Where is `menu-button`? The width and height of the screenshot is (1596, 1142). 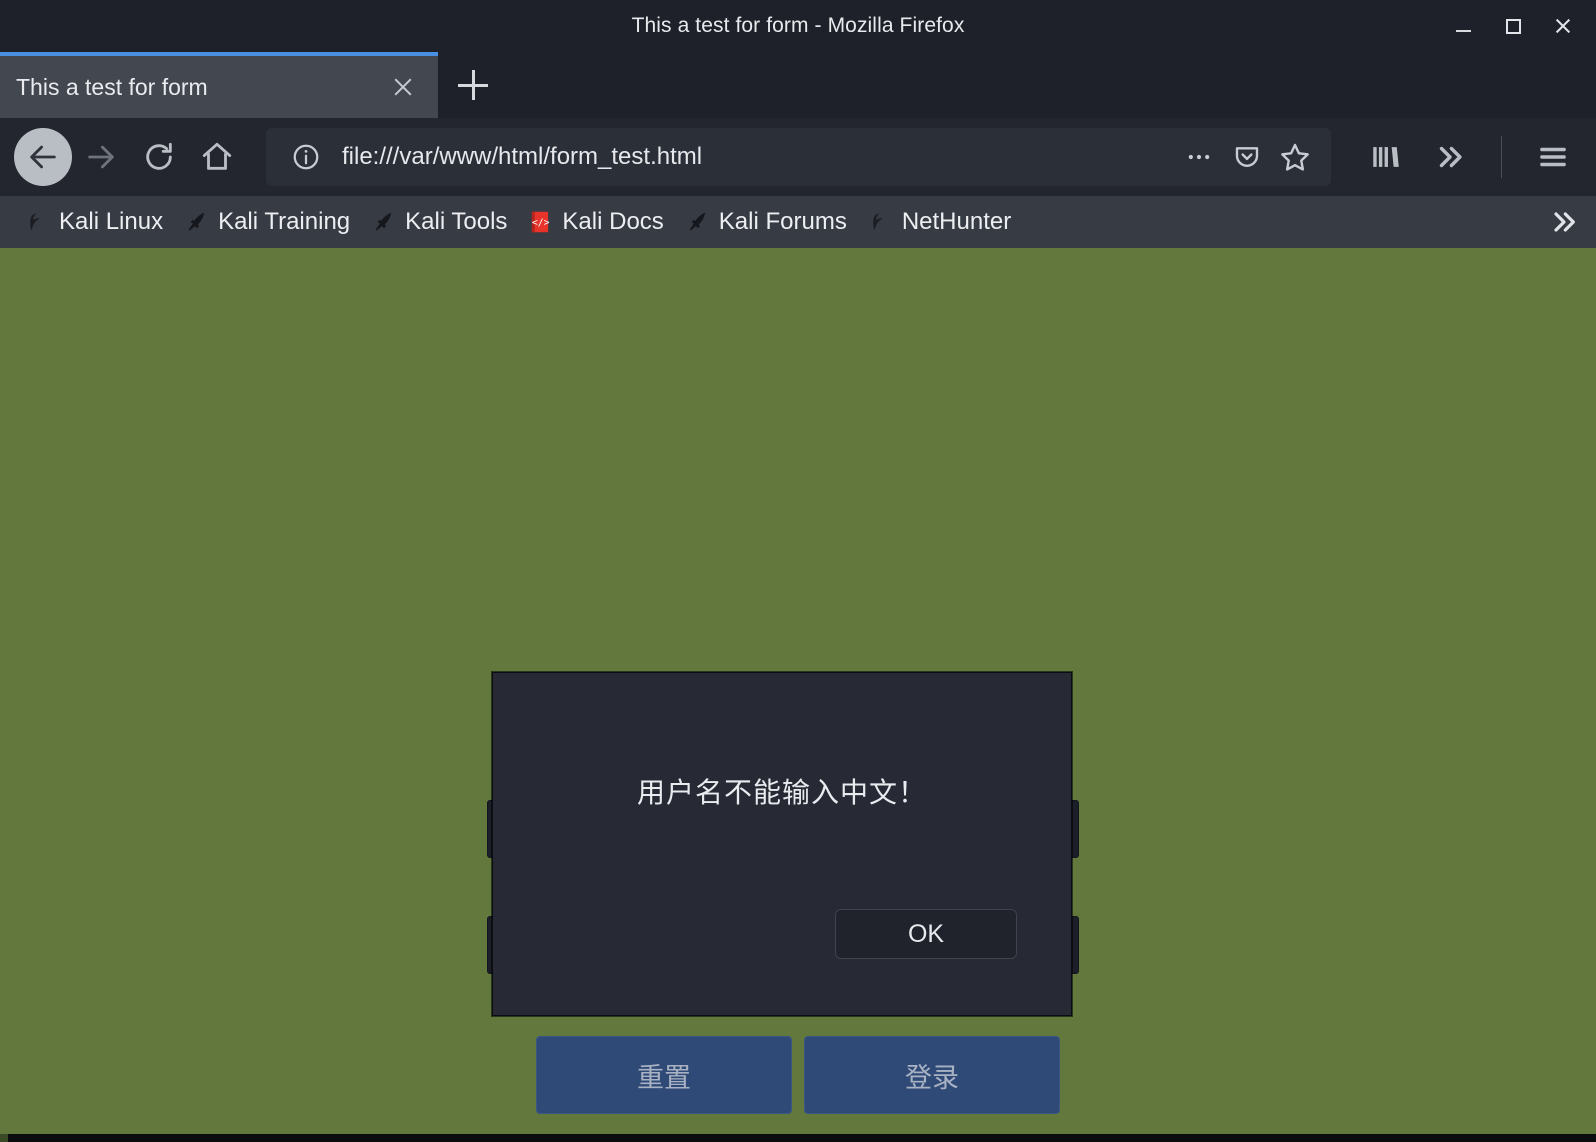
menu-button is located at coordinates (1553, 157).